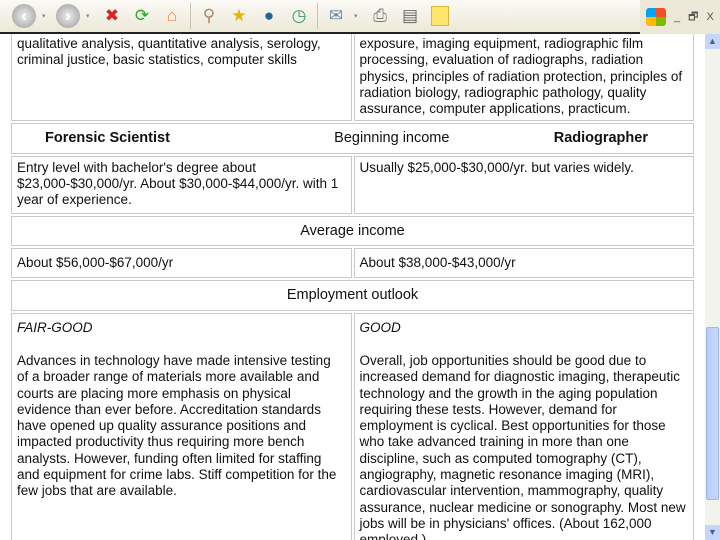 Image resolution: width=720 pixels, height=540 pixels. What do you see at coordinates (600, 138) in the screenshot?
I see `column-header-radiographer: Radiographer` at bounding box center [600, 138].